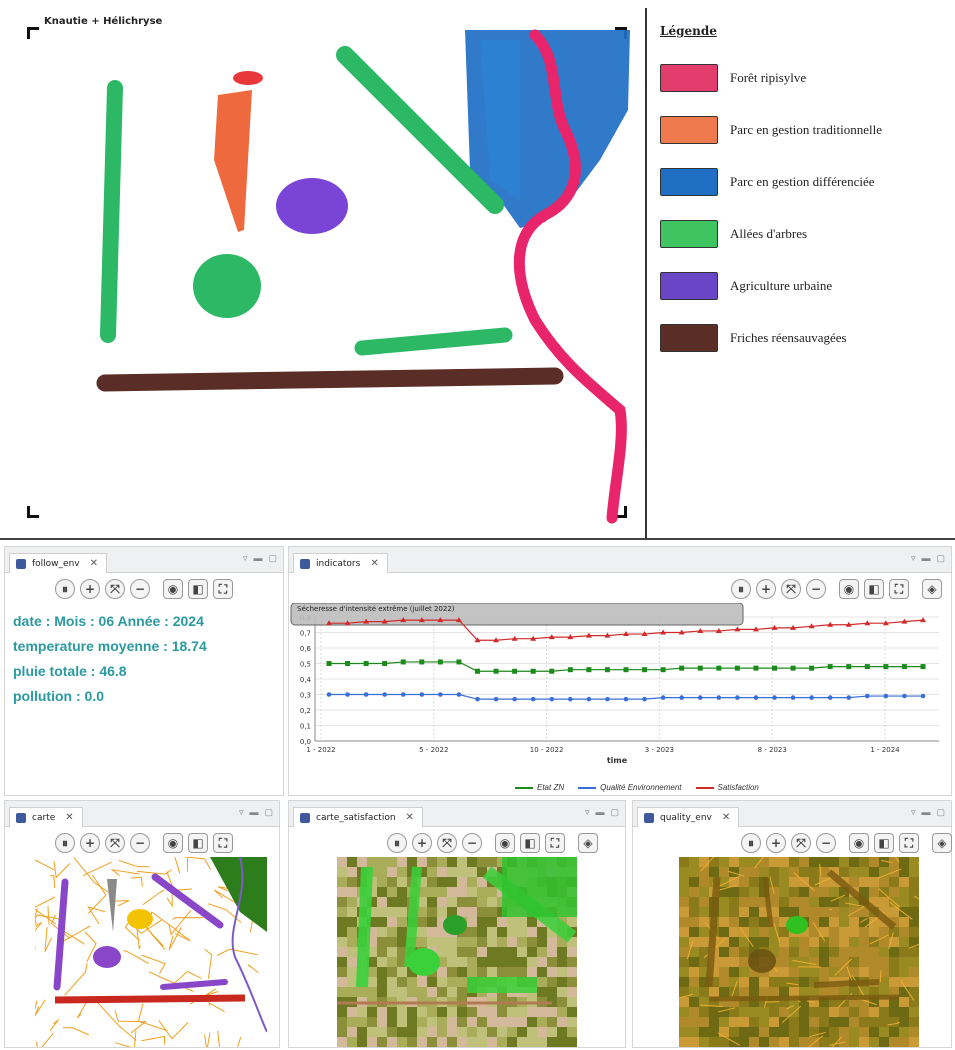 This screenshot has height=1050, width=955. What do you see at coordinates (58, 563) in the screenshot?
I see `tab-follow-env: follow_env ✕` at bounding box center [58, 563].